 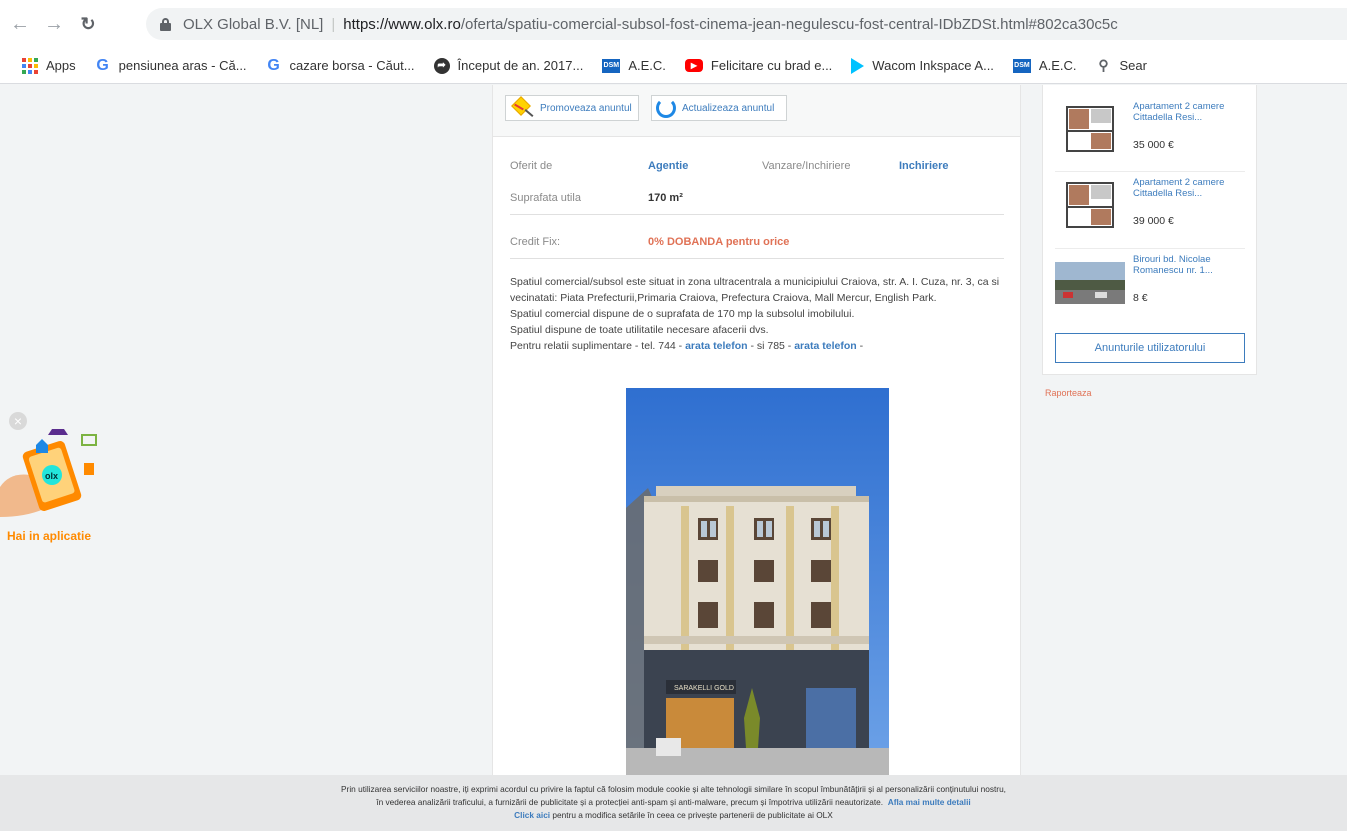 I want to click on offered-by-label: Oferit de, so click(x=531, y=166).